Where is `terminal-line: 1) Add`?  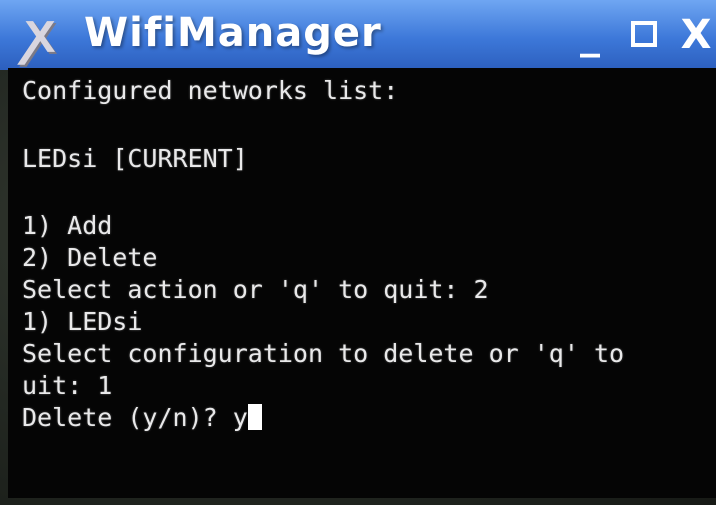 terminal-line: 1) Add is located at coordinates (67, 225).